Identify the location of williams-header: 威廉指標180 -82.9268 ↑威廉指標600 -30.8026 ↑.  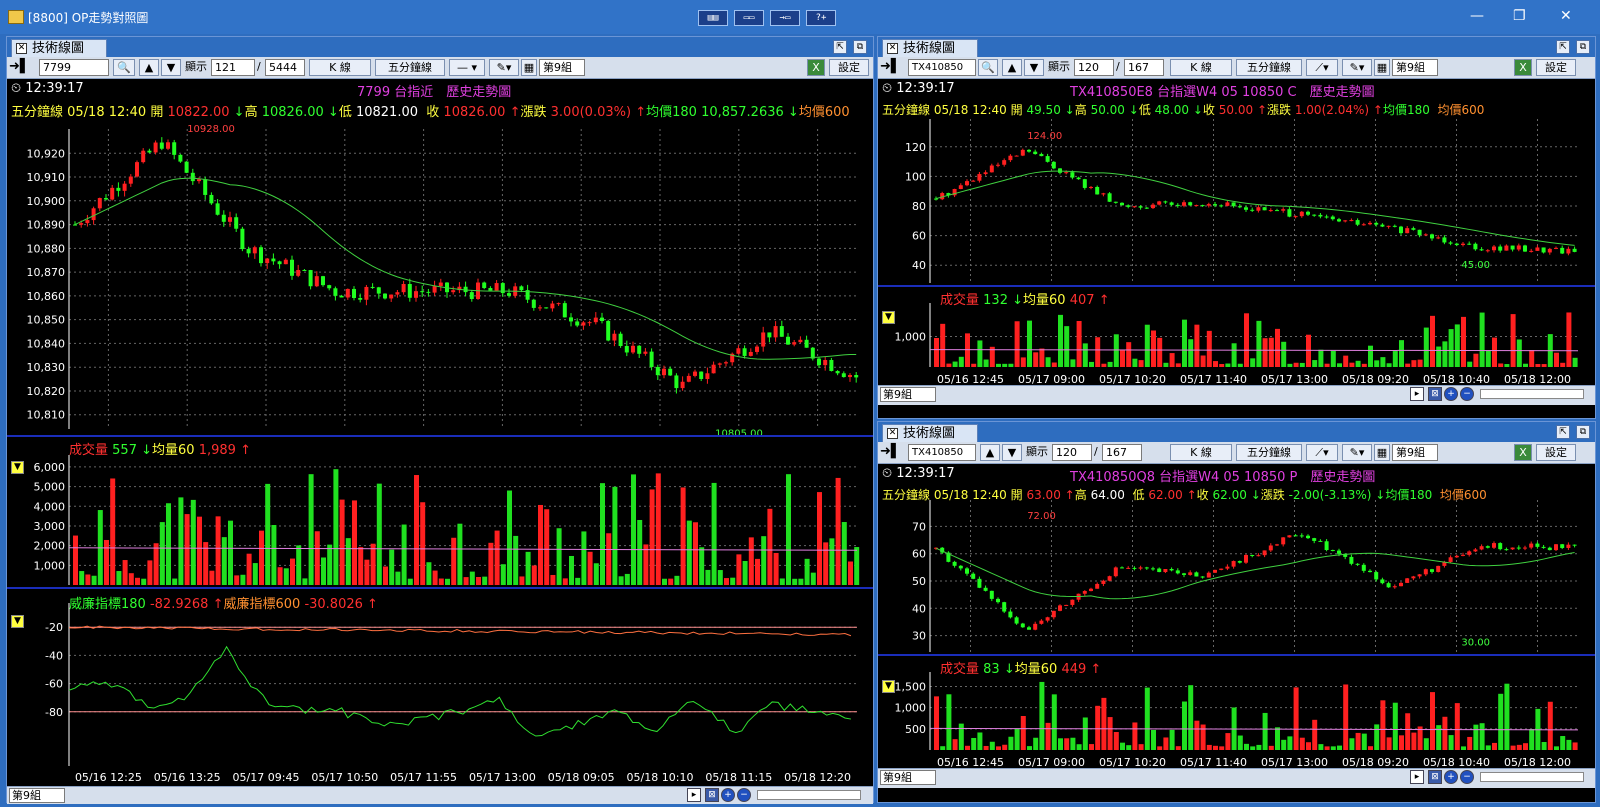
(223, 604).